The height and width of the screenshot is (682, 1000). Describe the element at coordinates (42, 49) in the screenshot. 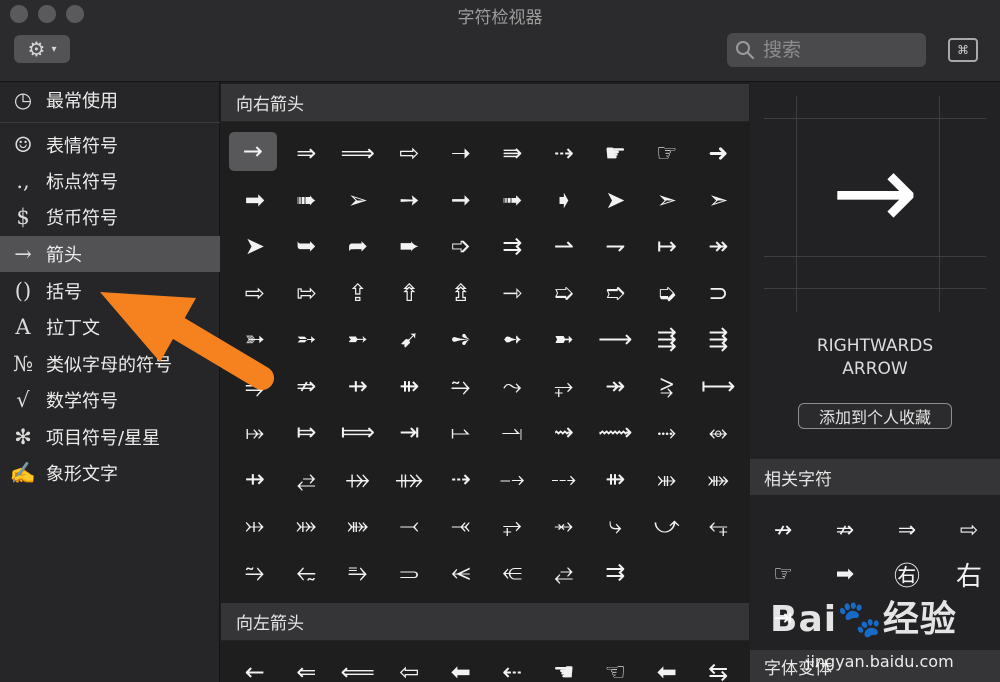

I see `action-menu-button: ⚙ ▾` at that location.